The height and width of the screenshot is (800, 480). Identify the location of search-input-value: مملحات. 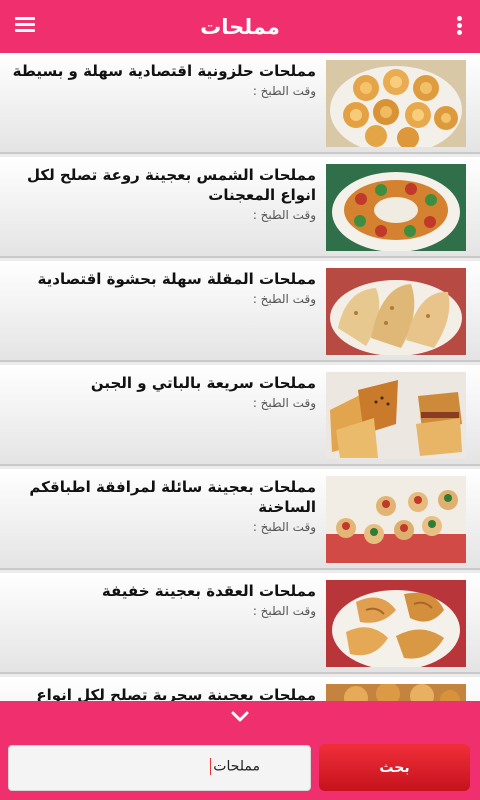
(236, 766).